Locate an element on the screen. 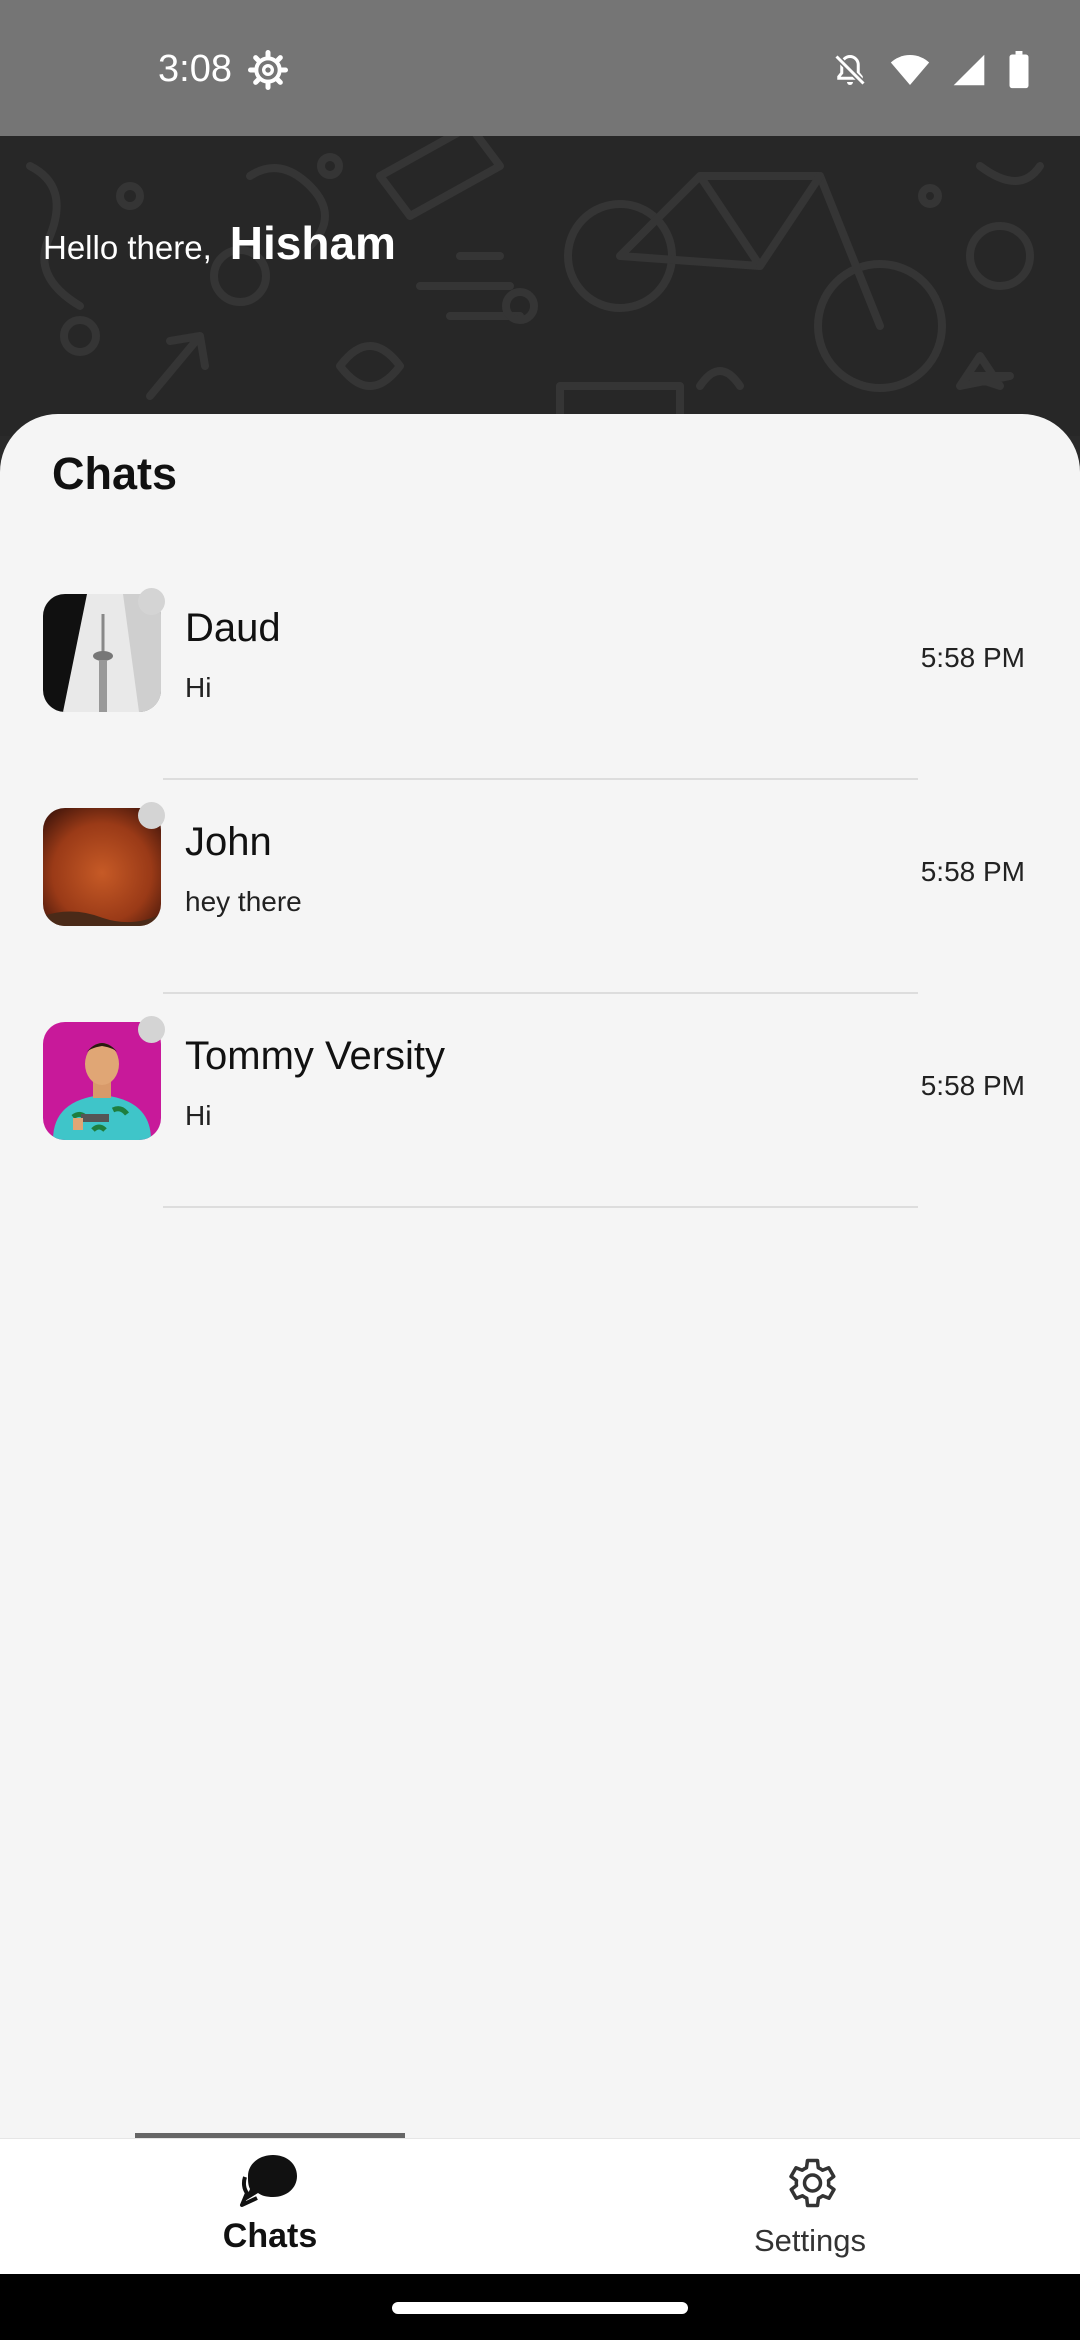  active-tab-indicator is located at coordinates (270, 2135).